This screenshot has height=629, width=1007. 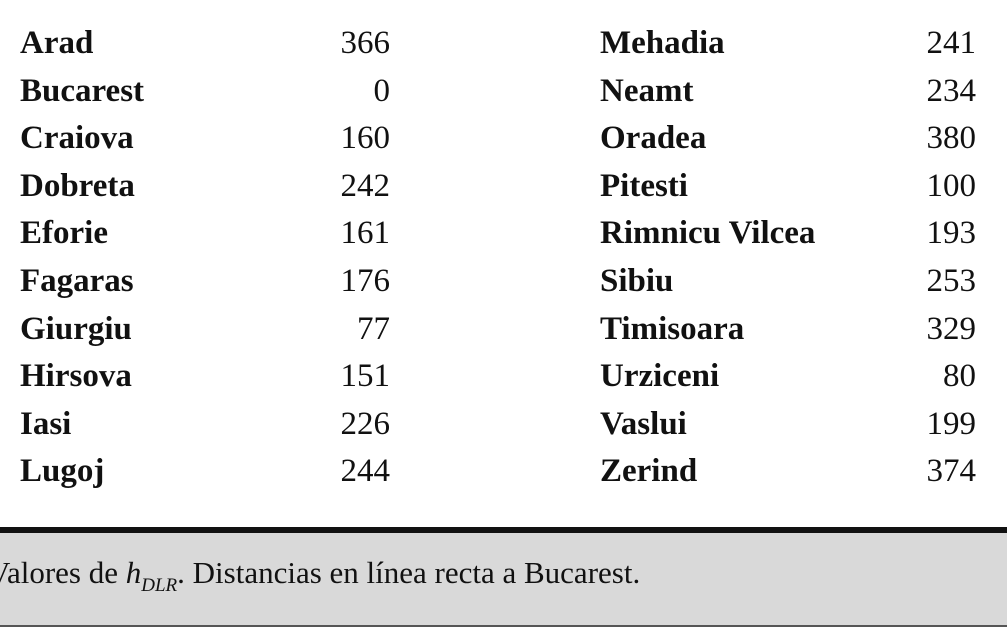 I want to click on city-name: Urziceni, so click(x=660, y=376).